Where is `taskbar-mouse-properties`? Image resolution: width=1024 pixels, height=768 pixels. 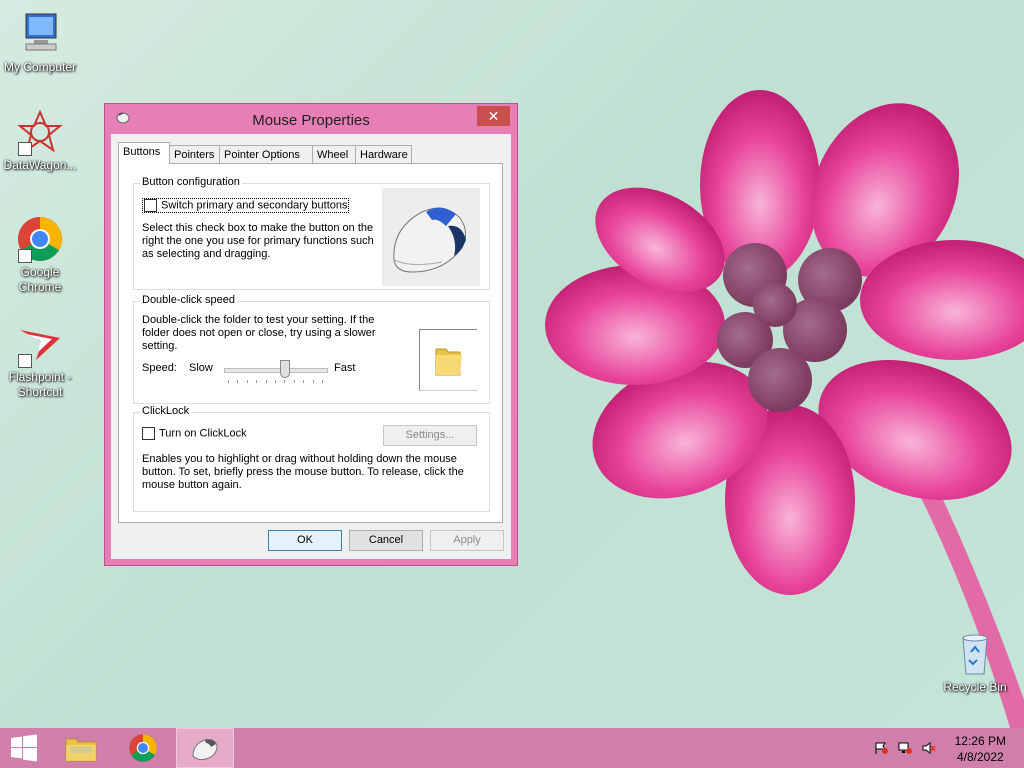 taskbar-mouse-properties is located at coordinates (205, 748).